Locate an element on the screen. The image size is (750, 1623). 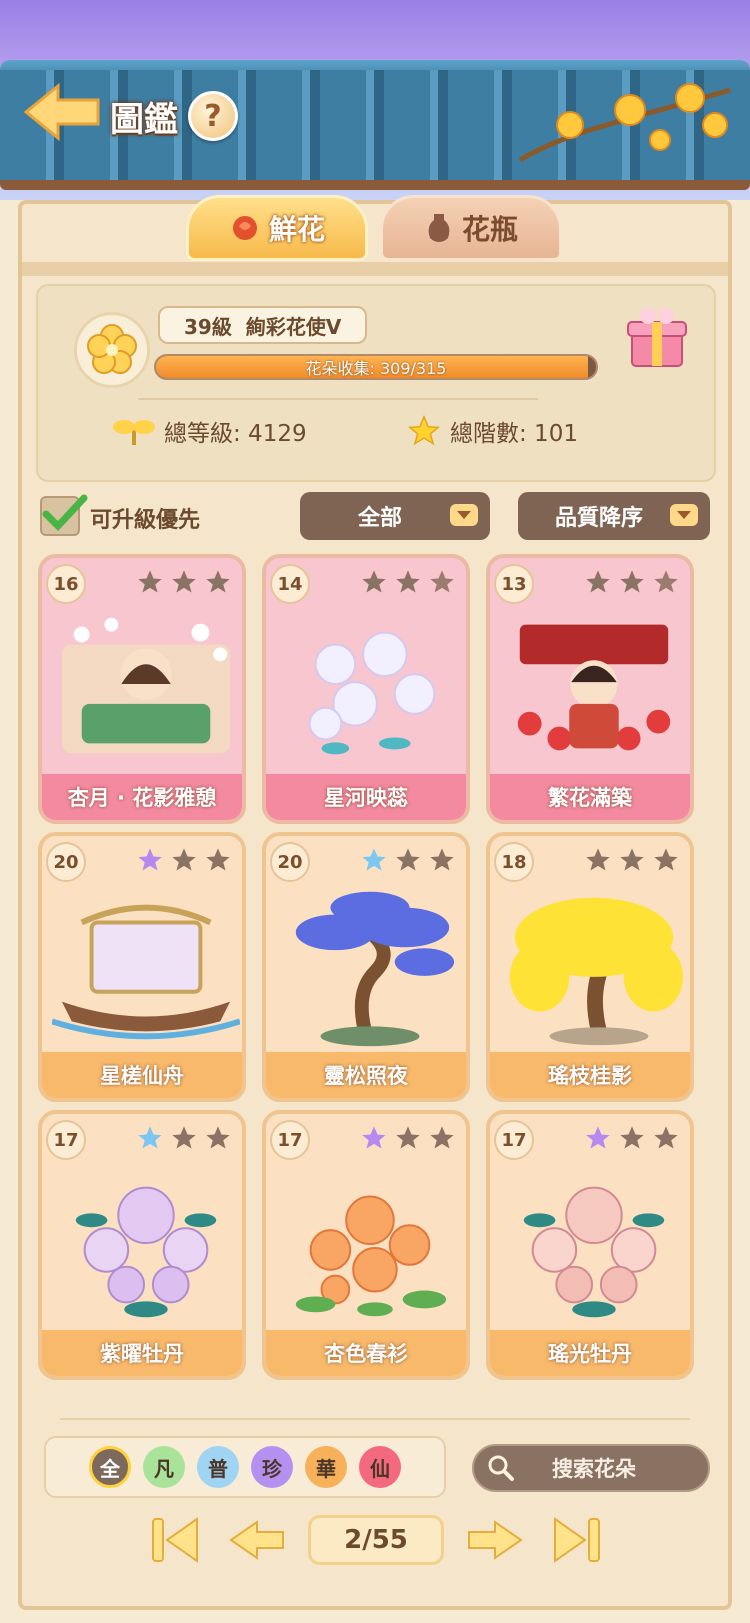
search-placeholder: 搜索花朵 is located at coordinates (594, 1469).